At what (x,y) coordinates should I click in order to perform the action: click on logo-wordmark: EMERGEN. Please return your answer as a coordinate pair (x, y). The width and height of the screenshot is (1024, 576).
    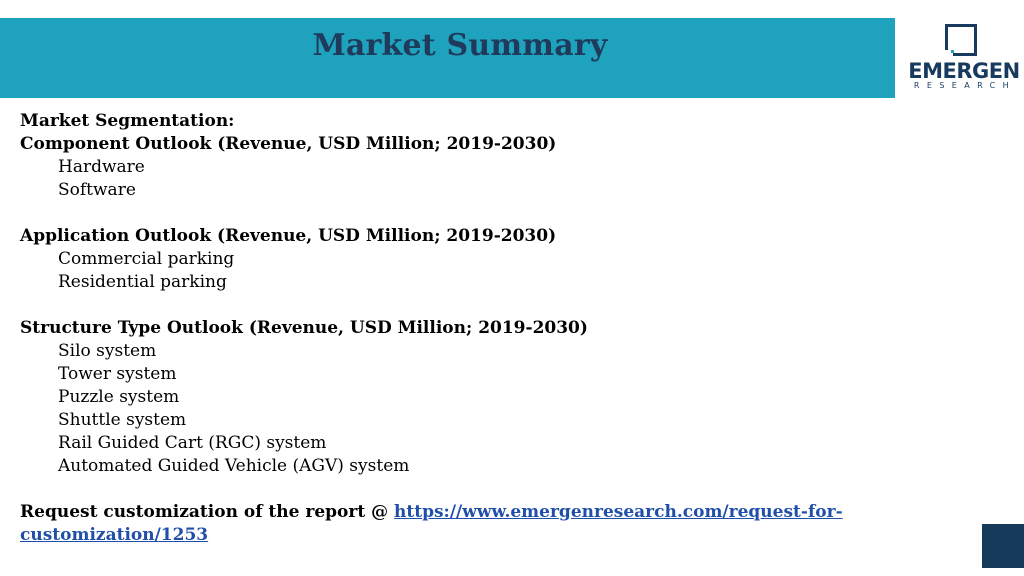
    Looking at the image, I should click on (964, 71).